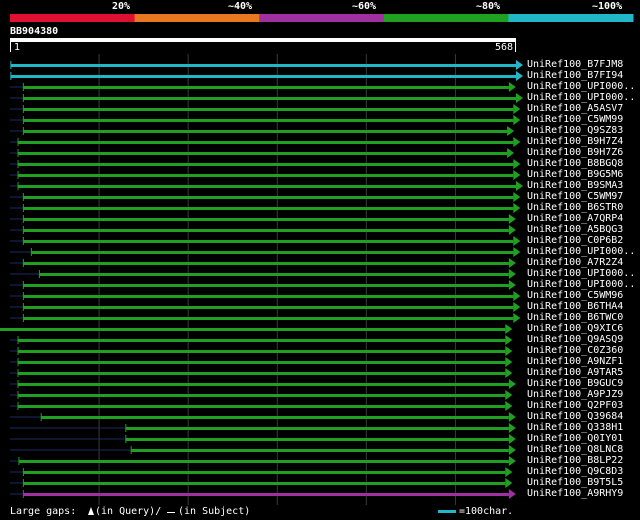  Describe the element at coordinates (575, 350) in the screenshot. I see `hit-label: UniRef100_C0Z360` at that location.